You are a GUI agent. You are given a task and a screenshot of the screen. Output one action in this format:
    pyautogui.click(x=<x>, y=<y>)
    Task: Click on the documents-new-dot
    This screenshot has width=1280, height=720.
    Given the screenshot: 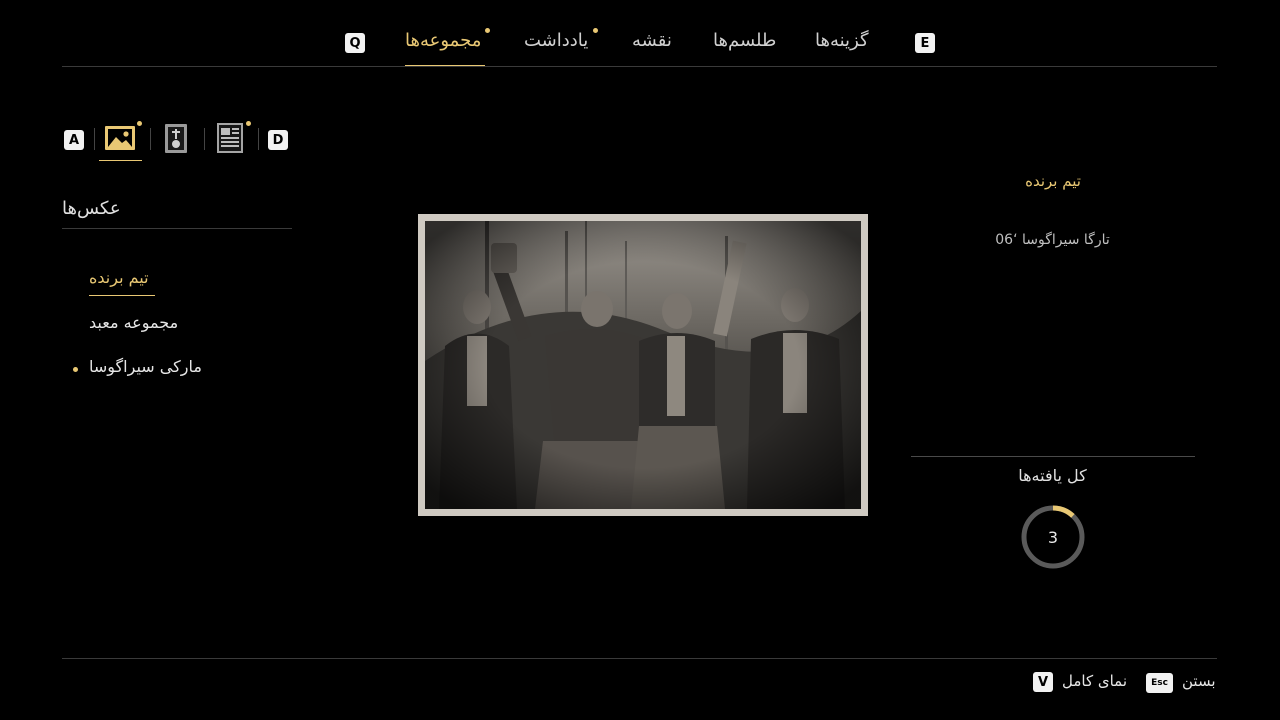 What is the action you would take?
    pyautogui.click(x=248, y=123)
    